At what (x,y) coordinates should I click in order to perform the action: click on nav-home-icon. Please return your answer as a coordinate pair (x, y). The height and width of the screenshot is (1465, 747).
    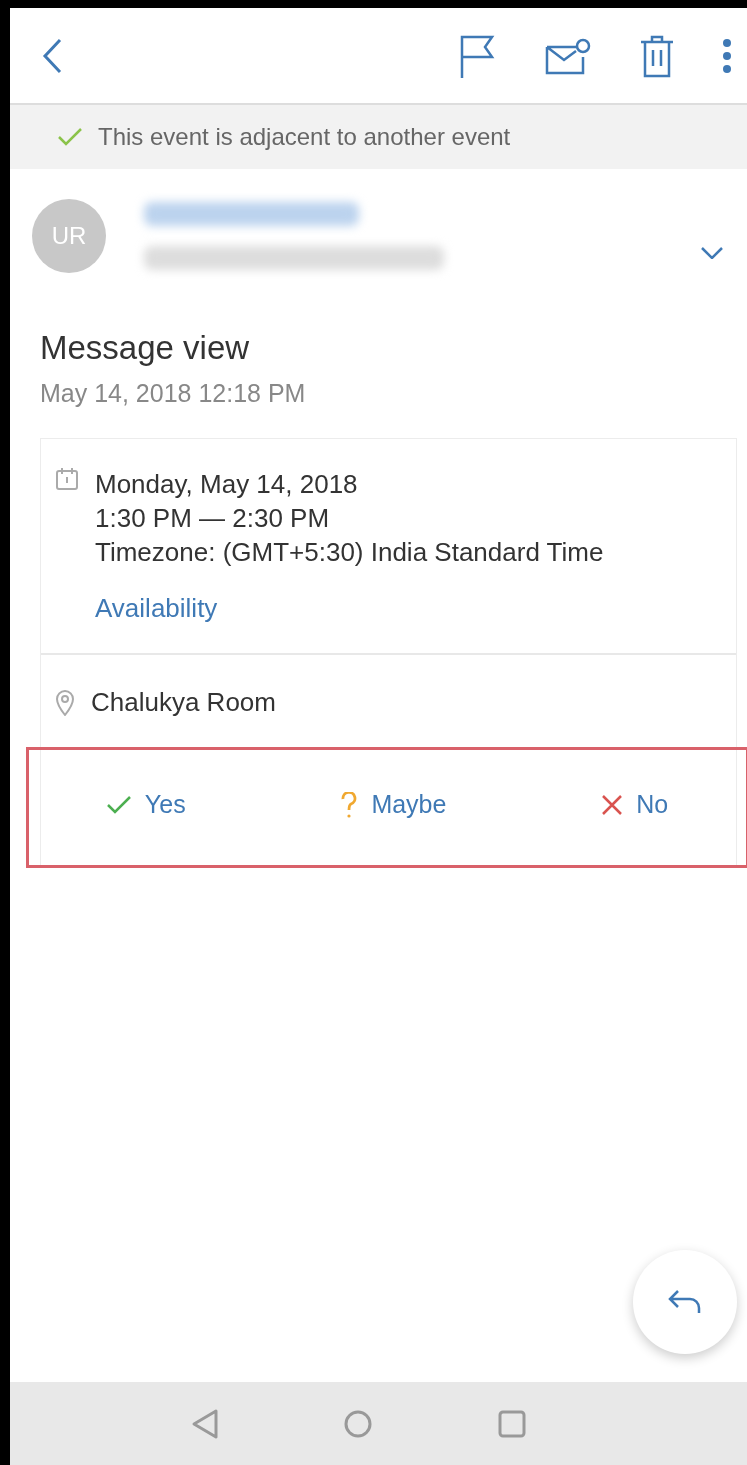
    Looking at the image, I should click on (357, 1423).